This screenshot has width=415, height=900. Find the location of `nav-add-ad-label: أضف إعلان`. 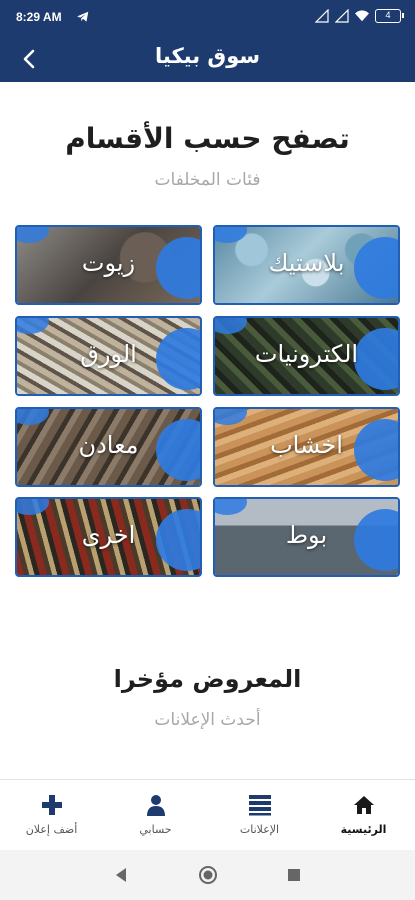

nav-add-ad-label: أضف إعلان is located at coordinates (51, 829).